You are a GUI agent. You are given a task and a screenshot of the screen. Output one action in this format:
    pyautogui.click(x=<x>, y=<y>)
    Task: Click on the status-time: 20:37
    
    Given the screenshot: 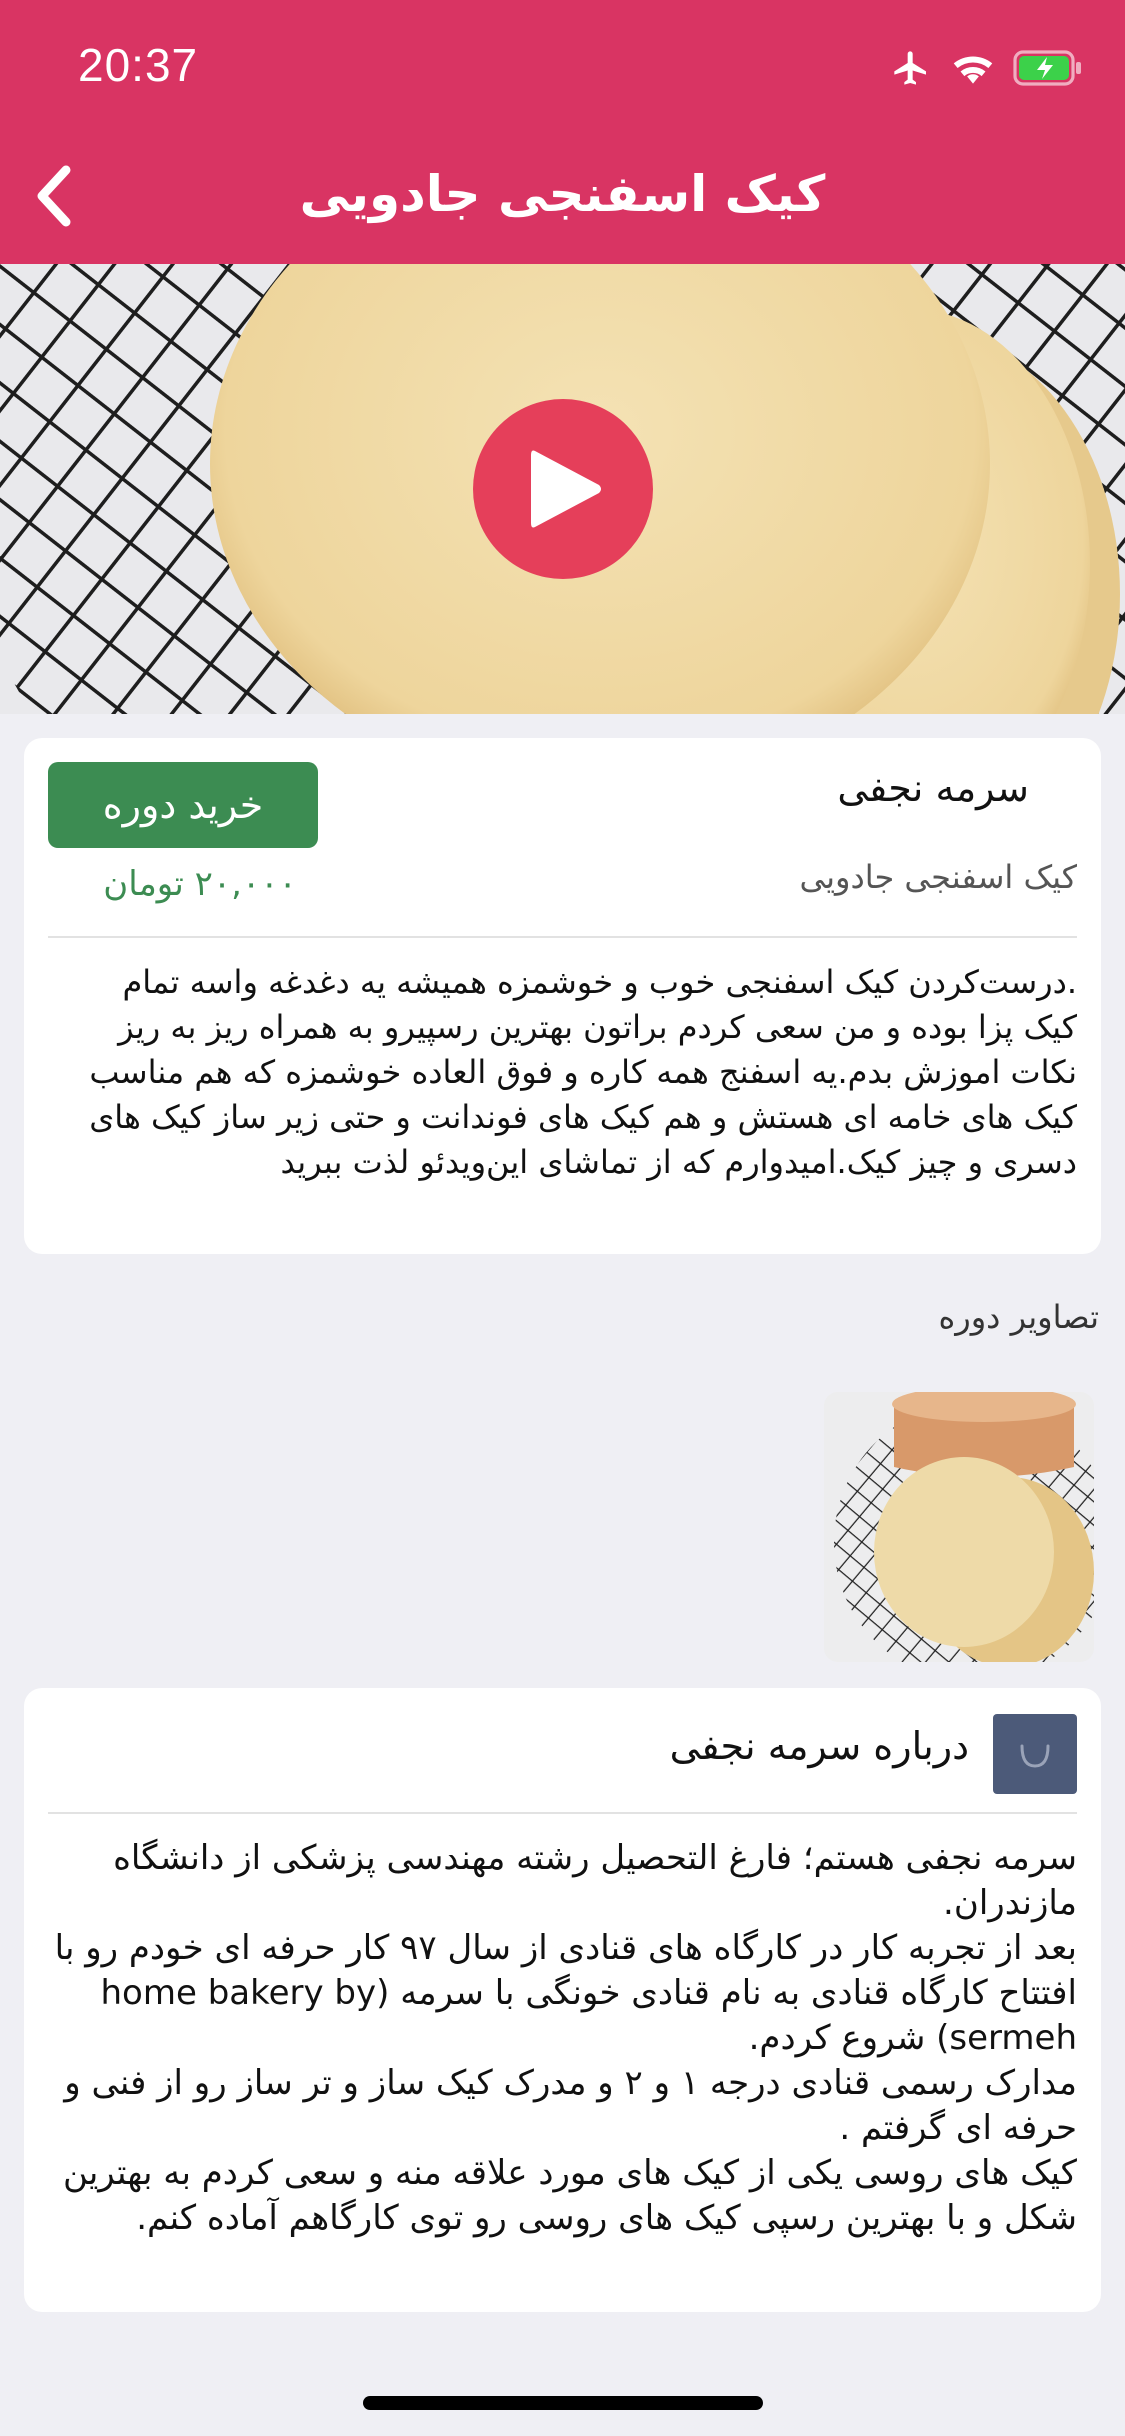 What is the action you would take?
    pyautogui.click(x=138, y=65)
    